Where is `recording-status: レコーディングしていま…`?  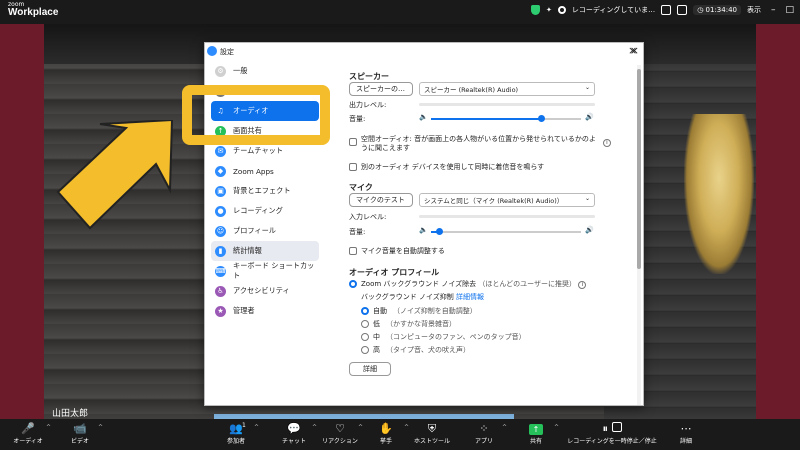 recording-status: レコーディングしていま… is located at coordinates (613, 10).